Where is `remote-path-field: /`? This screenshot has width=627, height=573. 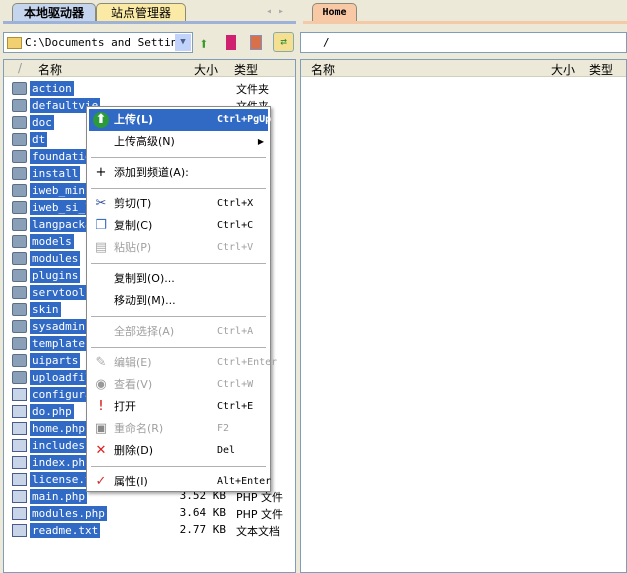 remote-path-field: / is located at coordinates (463, 42).